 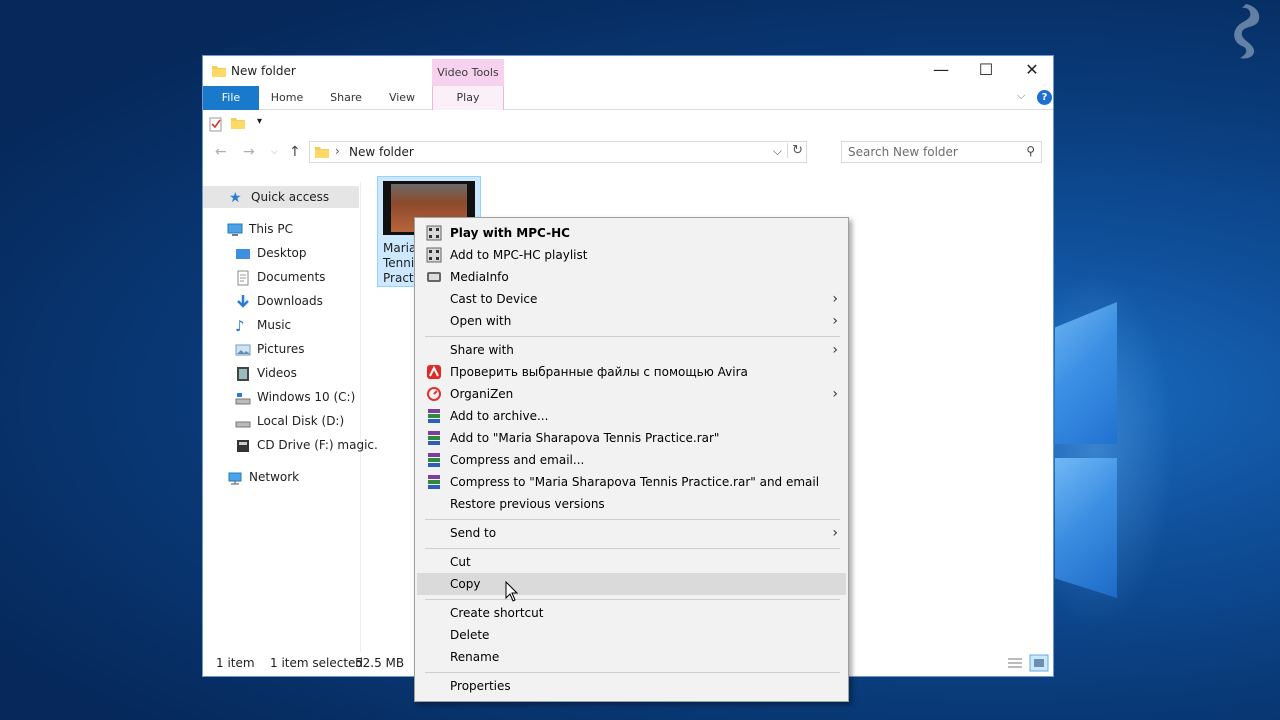 What do you see at coordinates (231, 98) in the screenshot?
I see `tab-file: File` at bounding box center [231, 98].